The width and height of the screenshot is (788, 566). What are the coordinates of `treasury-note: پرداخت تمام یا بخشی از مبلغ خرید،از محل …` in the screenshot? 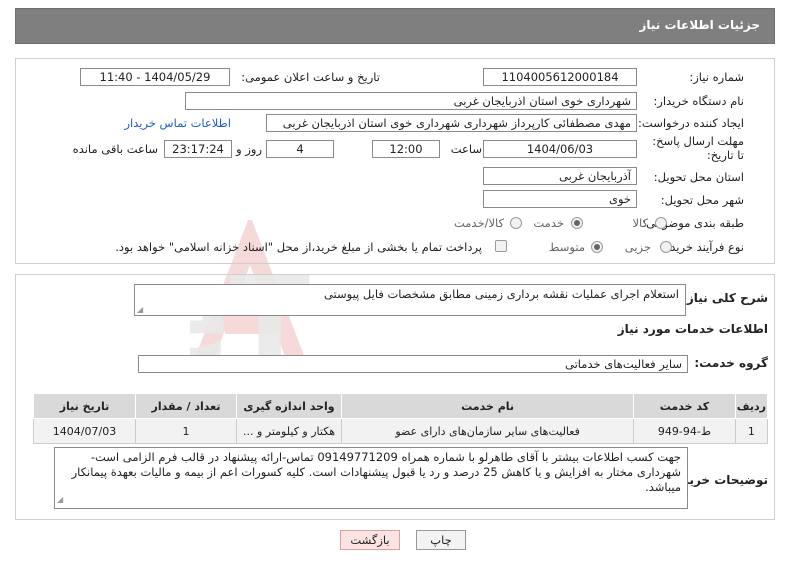 It's located at (298, 247).